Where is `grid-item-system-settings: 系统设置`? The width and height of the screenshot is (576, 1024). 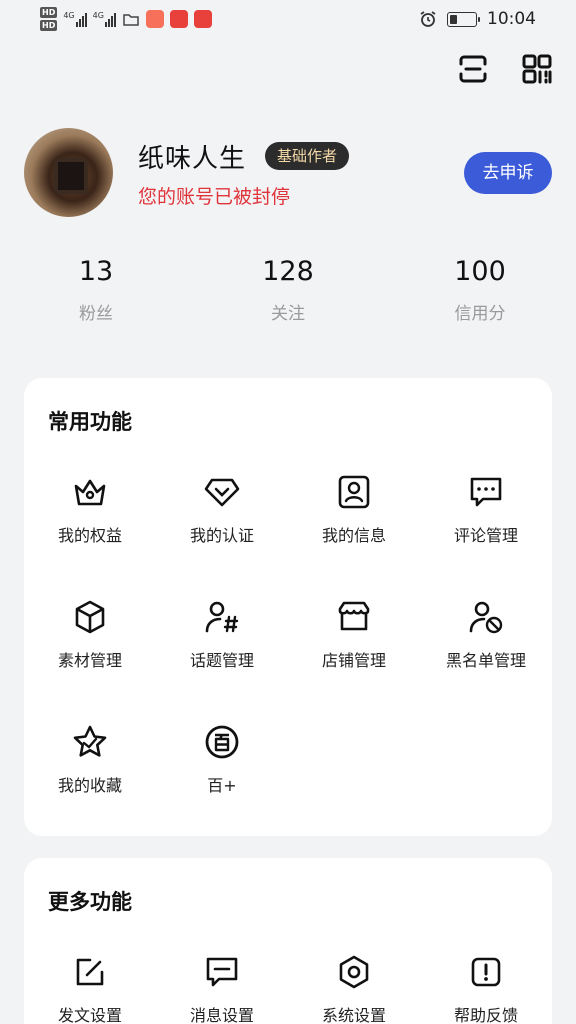 grid-item-system-settings: 系统设置 is located at coordinates (354, 989).